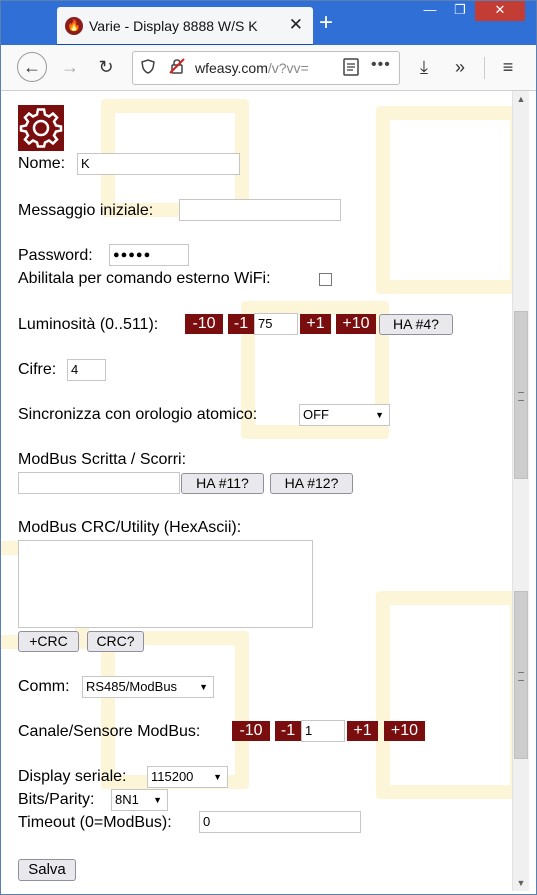 The height and width of the screenshot is (895, 537). What do you see at coordinates (165, 584) in the screenshot?
I see `crc-textarea` at bounding box center [165, 584].